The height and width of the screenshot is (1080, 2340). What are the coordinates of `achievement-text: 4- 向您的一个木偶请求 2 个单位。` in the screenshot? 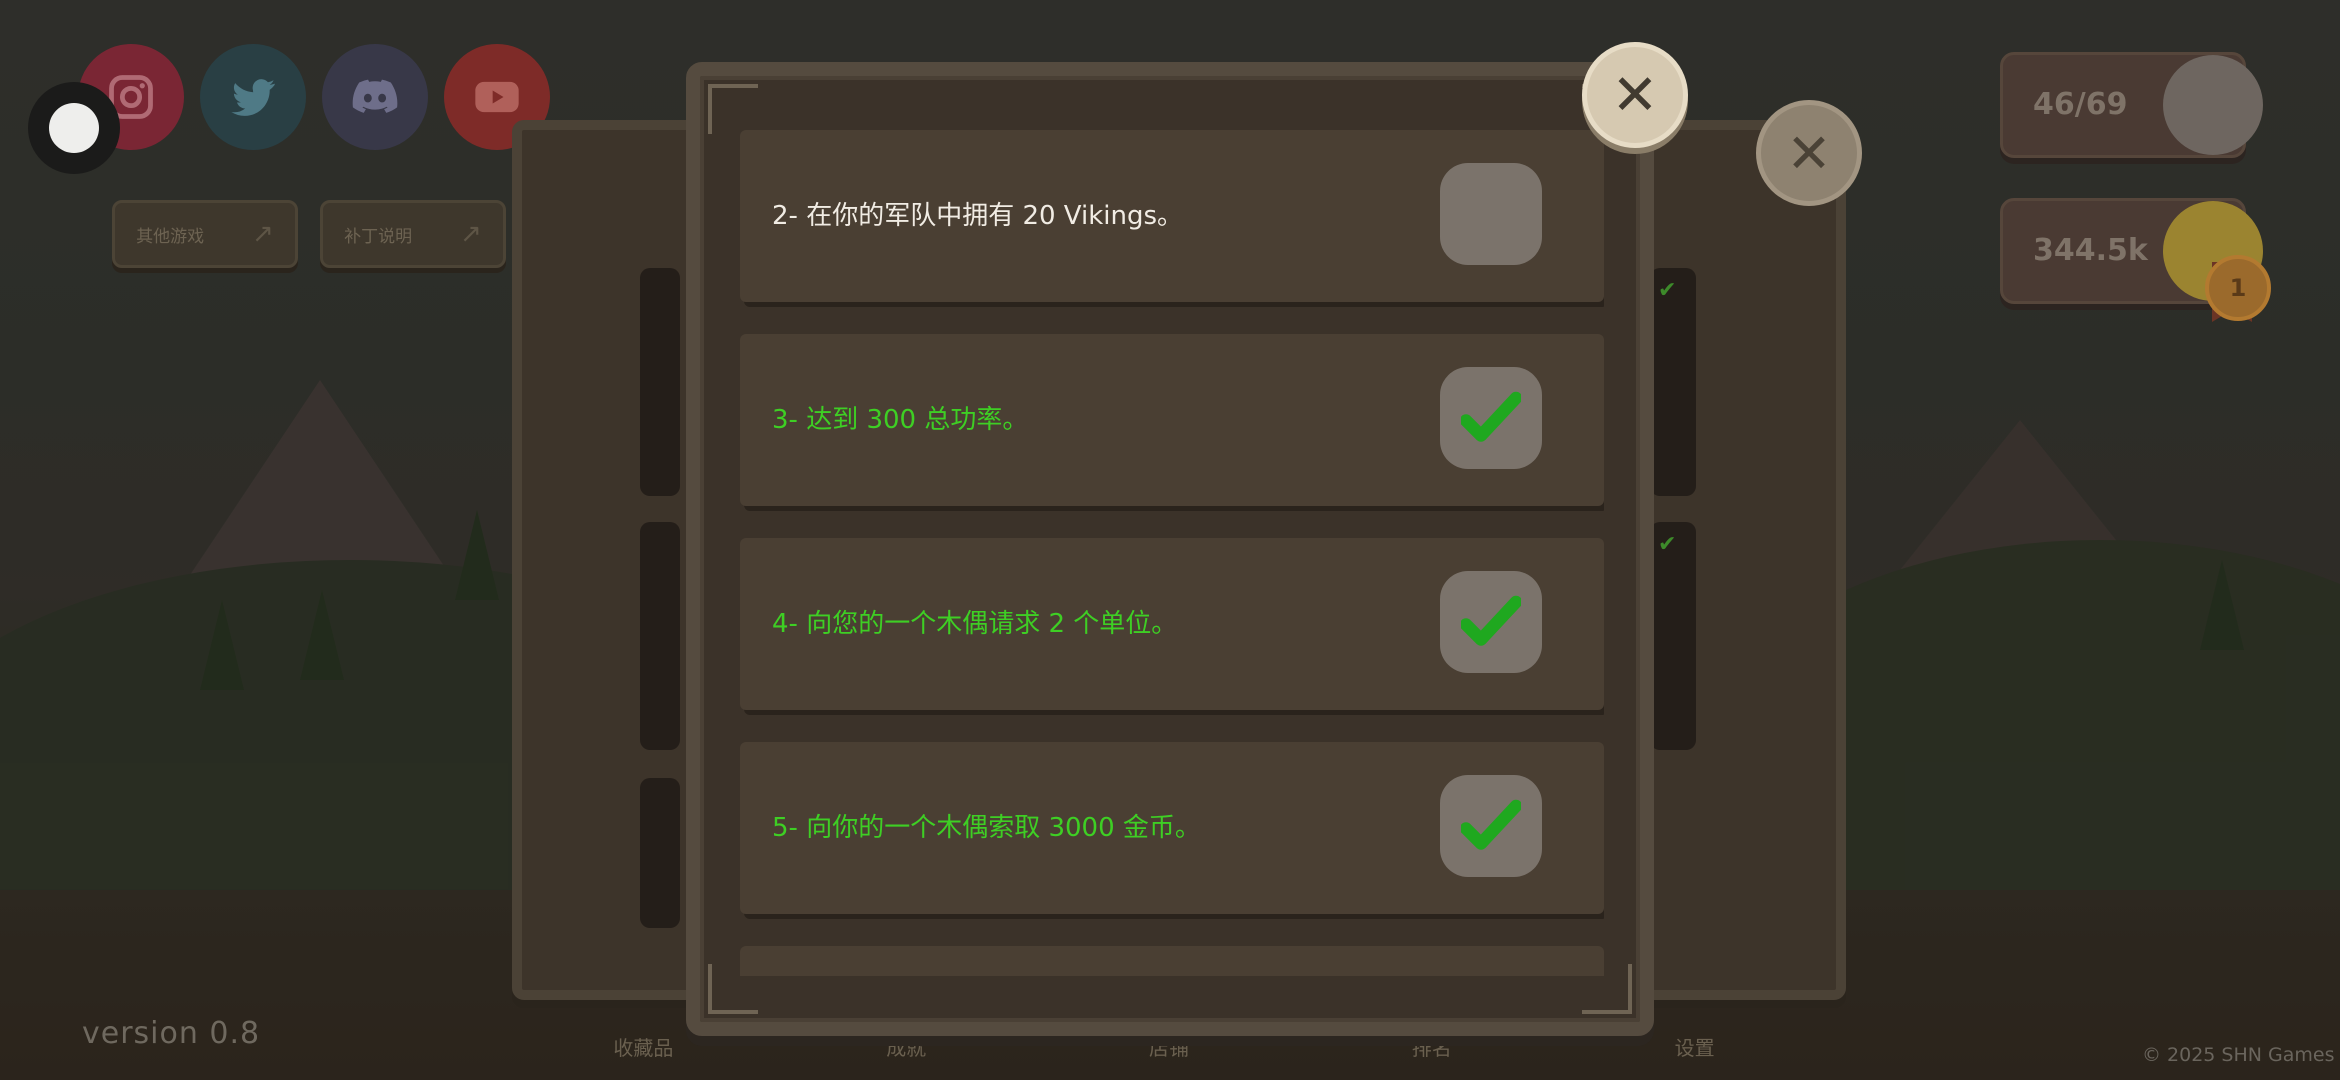 It's located at (975, 624).